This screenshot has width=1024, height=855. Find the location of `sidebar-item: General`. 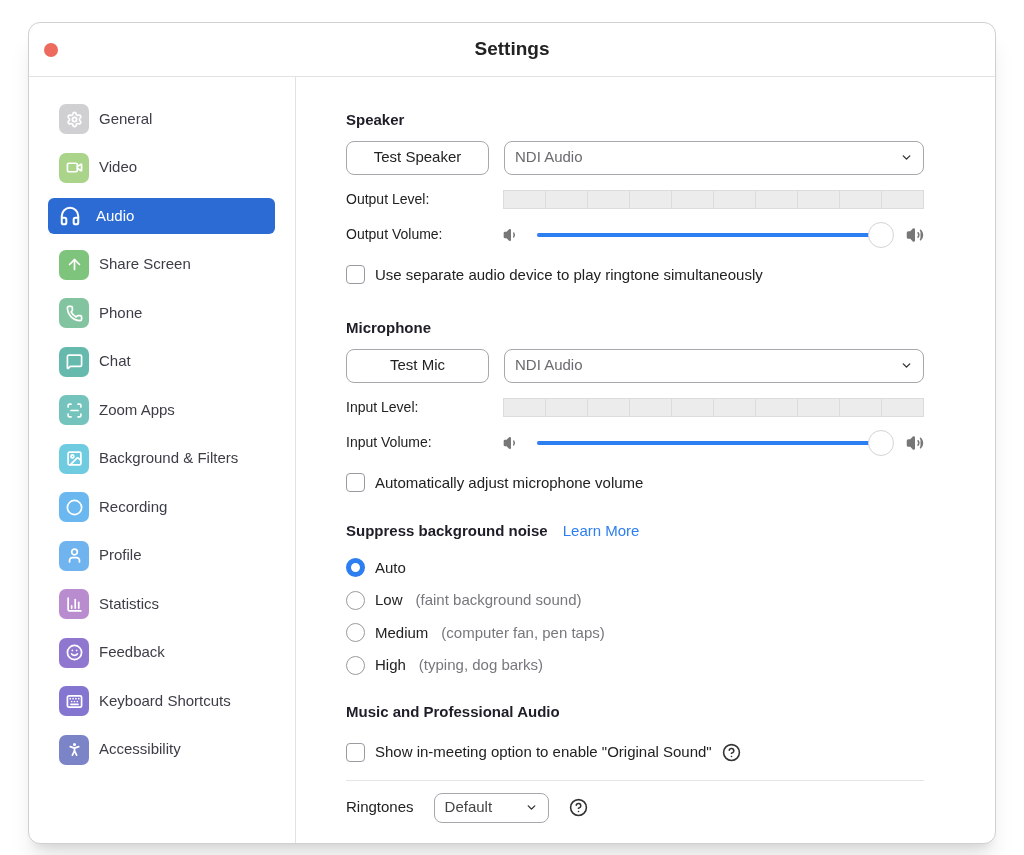

sidebar-item: General is located at coordinates (161, 119).